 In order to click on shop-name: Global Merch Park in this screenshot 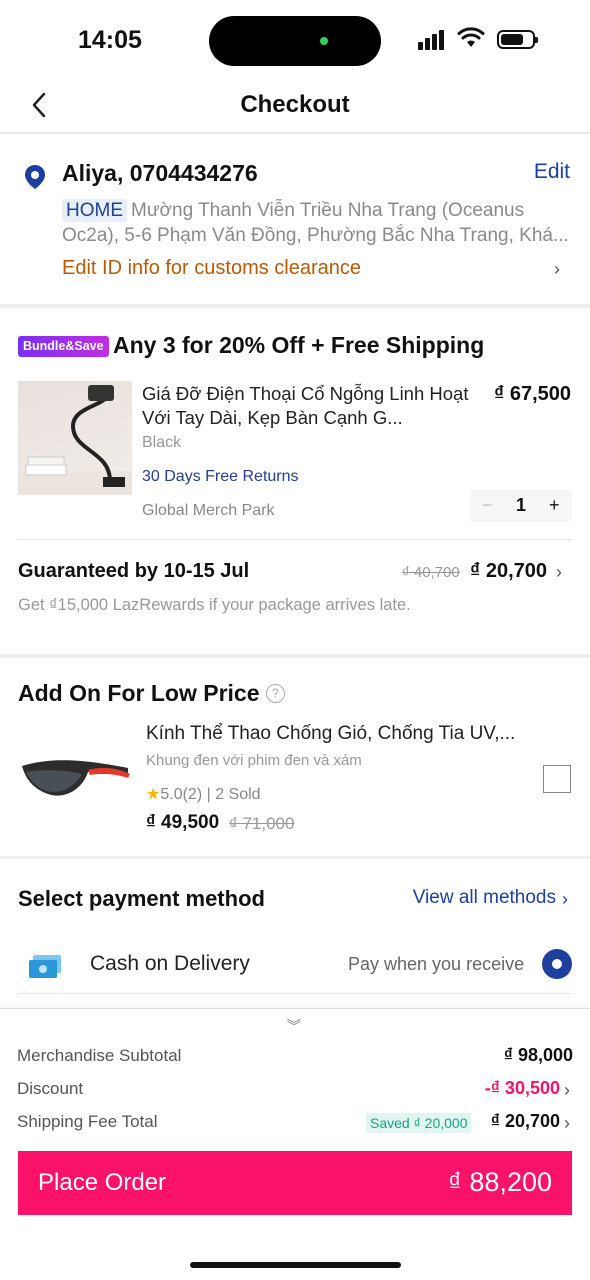, I will do `click(208, 510)`.